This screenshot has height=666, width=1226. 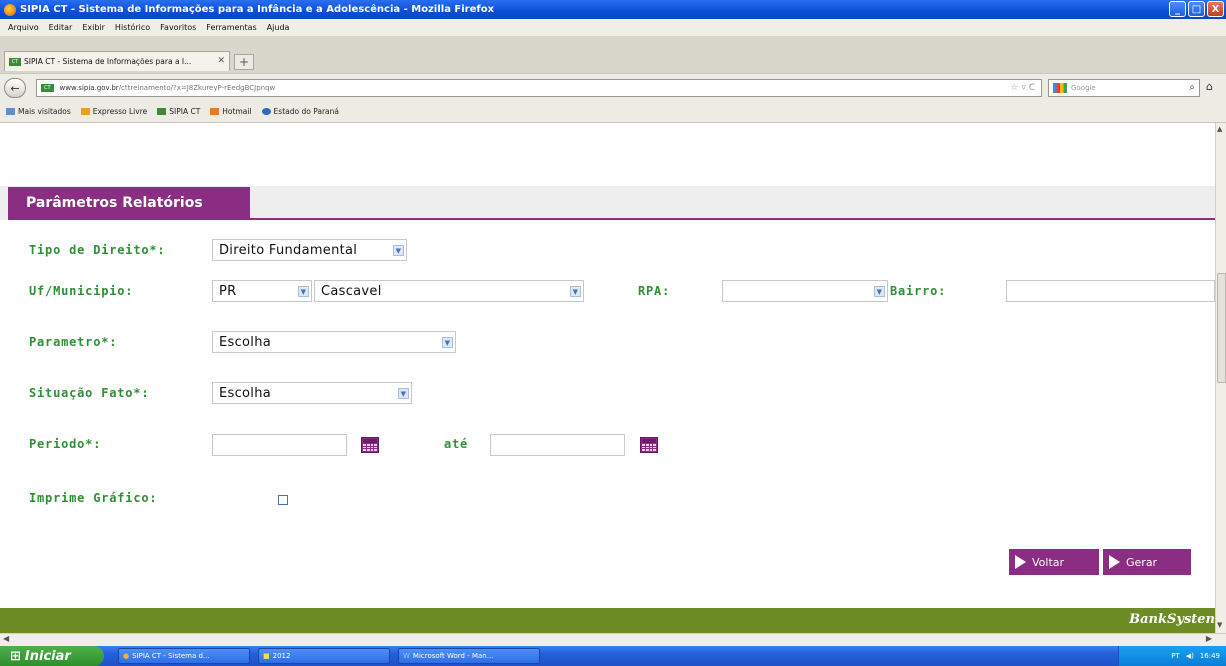 I want to click on tab-close-icon: ✕, so click(x=221, y=61).